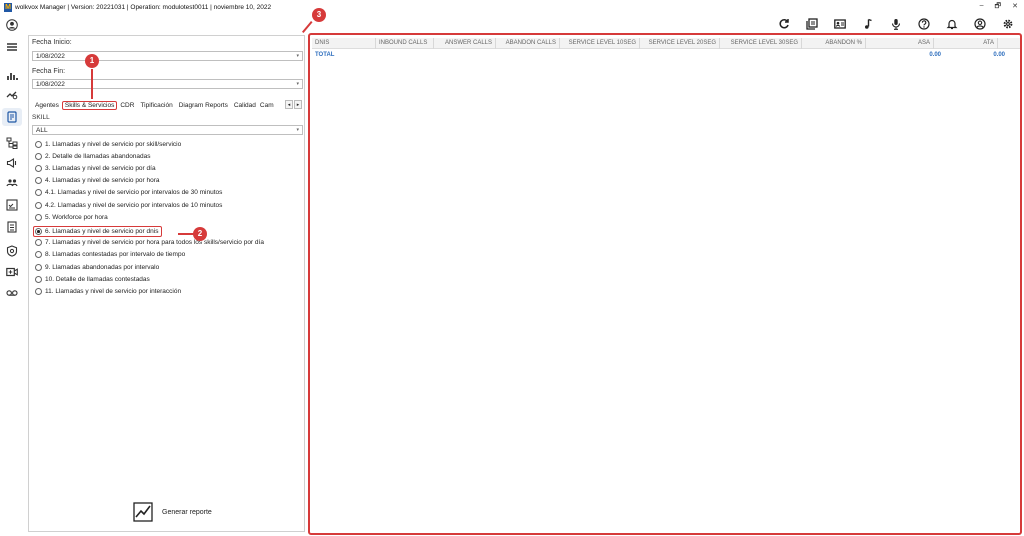 Image resolution: width=1024 pixels, height=536 pixels. Describe the element at coordinates (50, 84) in the screenshot. I see `end-date-value: 1/08/2022` at that location.